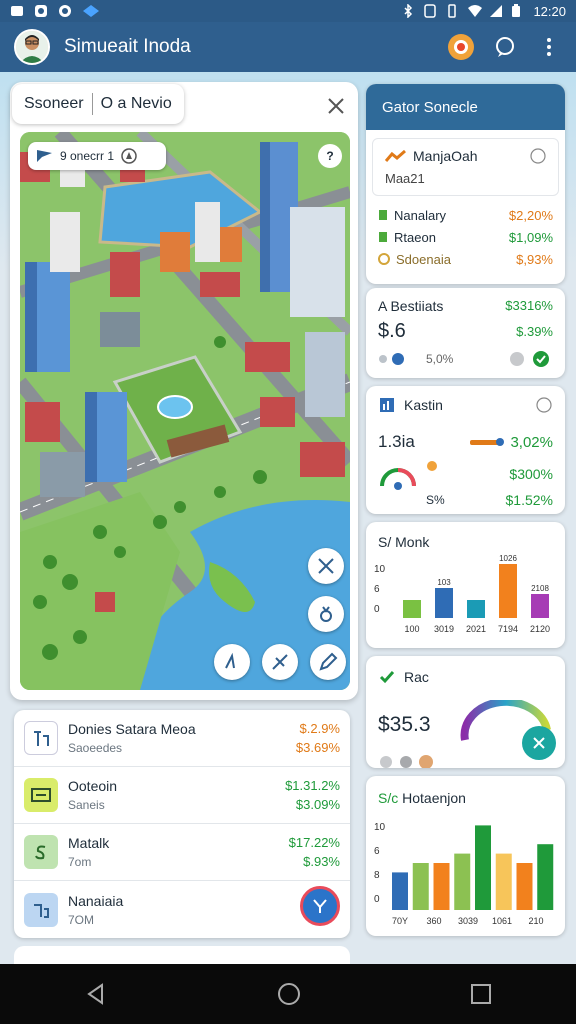  I want to click on search-bar: Ssoneer O a Nevio, so click(98, 104).